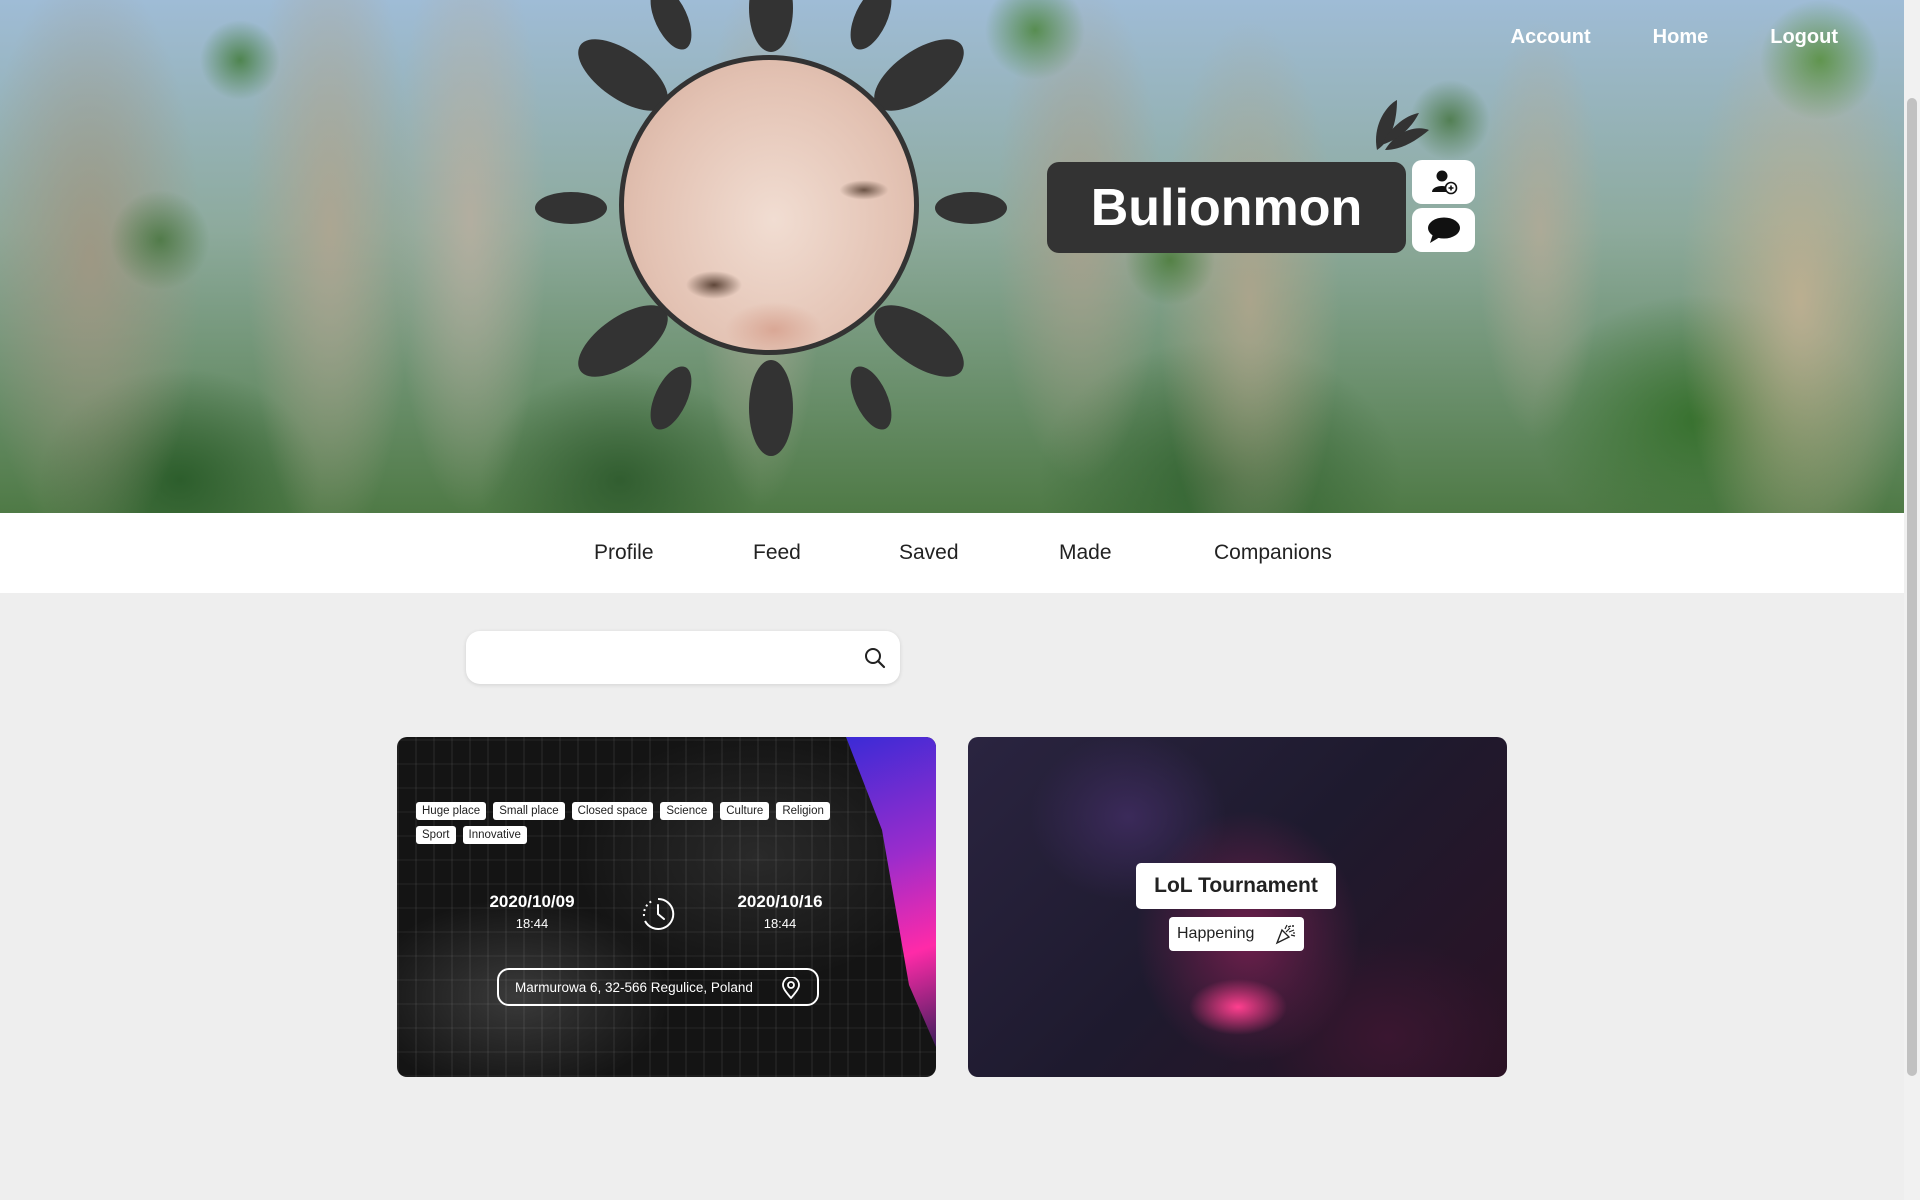 The width and height of the screenshot is (1920, 1200). Describe the element at coordinates (687, 811) in the screenshot. I see `tag: Science` at that location.